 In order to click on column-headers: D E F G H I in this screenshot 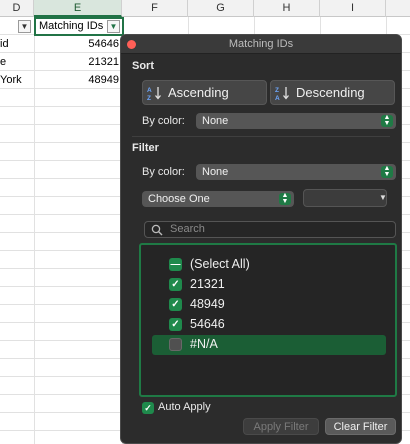, I will do `click(205, 8)`.